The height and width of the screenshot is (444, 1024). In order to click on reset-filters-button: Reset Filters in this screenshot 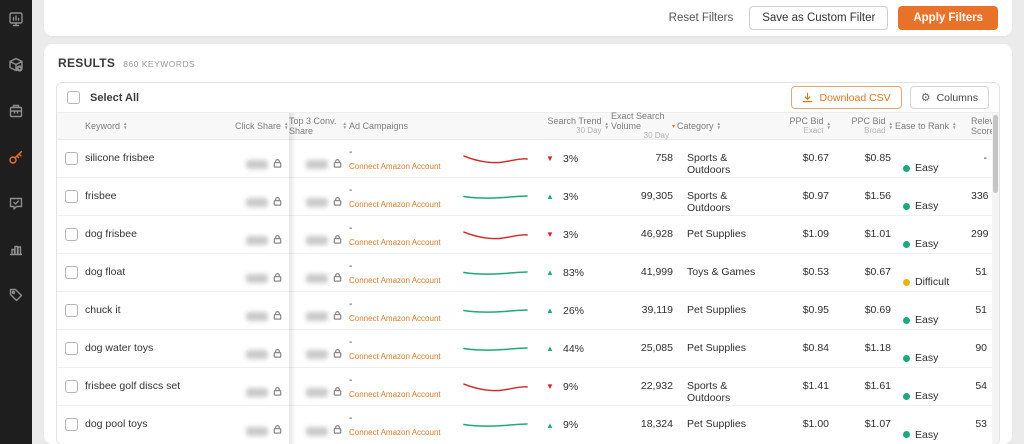, I will do `click(701, 18)`.